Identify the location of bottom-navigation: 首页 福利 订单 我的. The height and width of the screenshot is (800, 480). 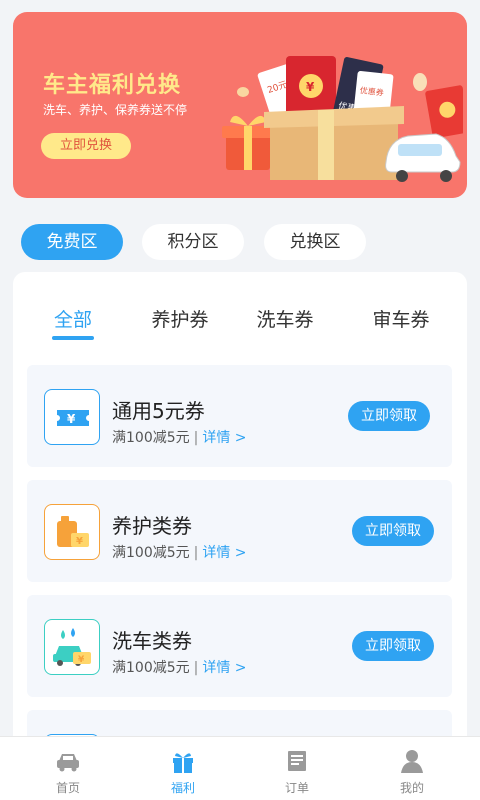
(240, 768).